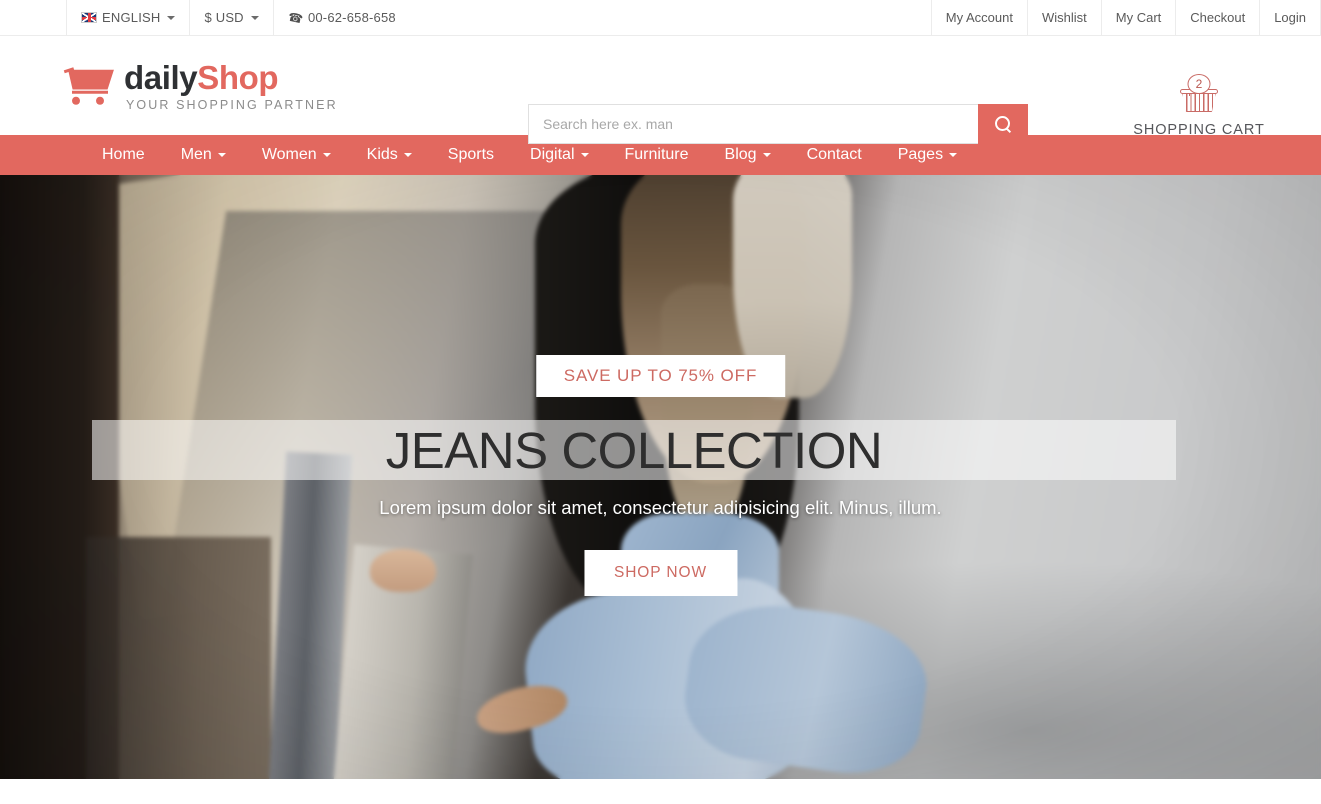 The width and height of the screenshot is (1321, 804). I want to click on top-link-label: My Cart, so click(1138, 17).